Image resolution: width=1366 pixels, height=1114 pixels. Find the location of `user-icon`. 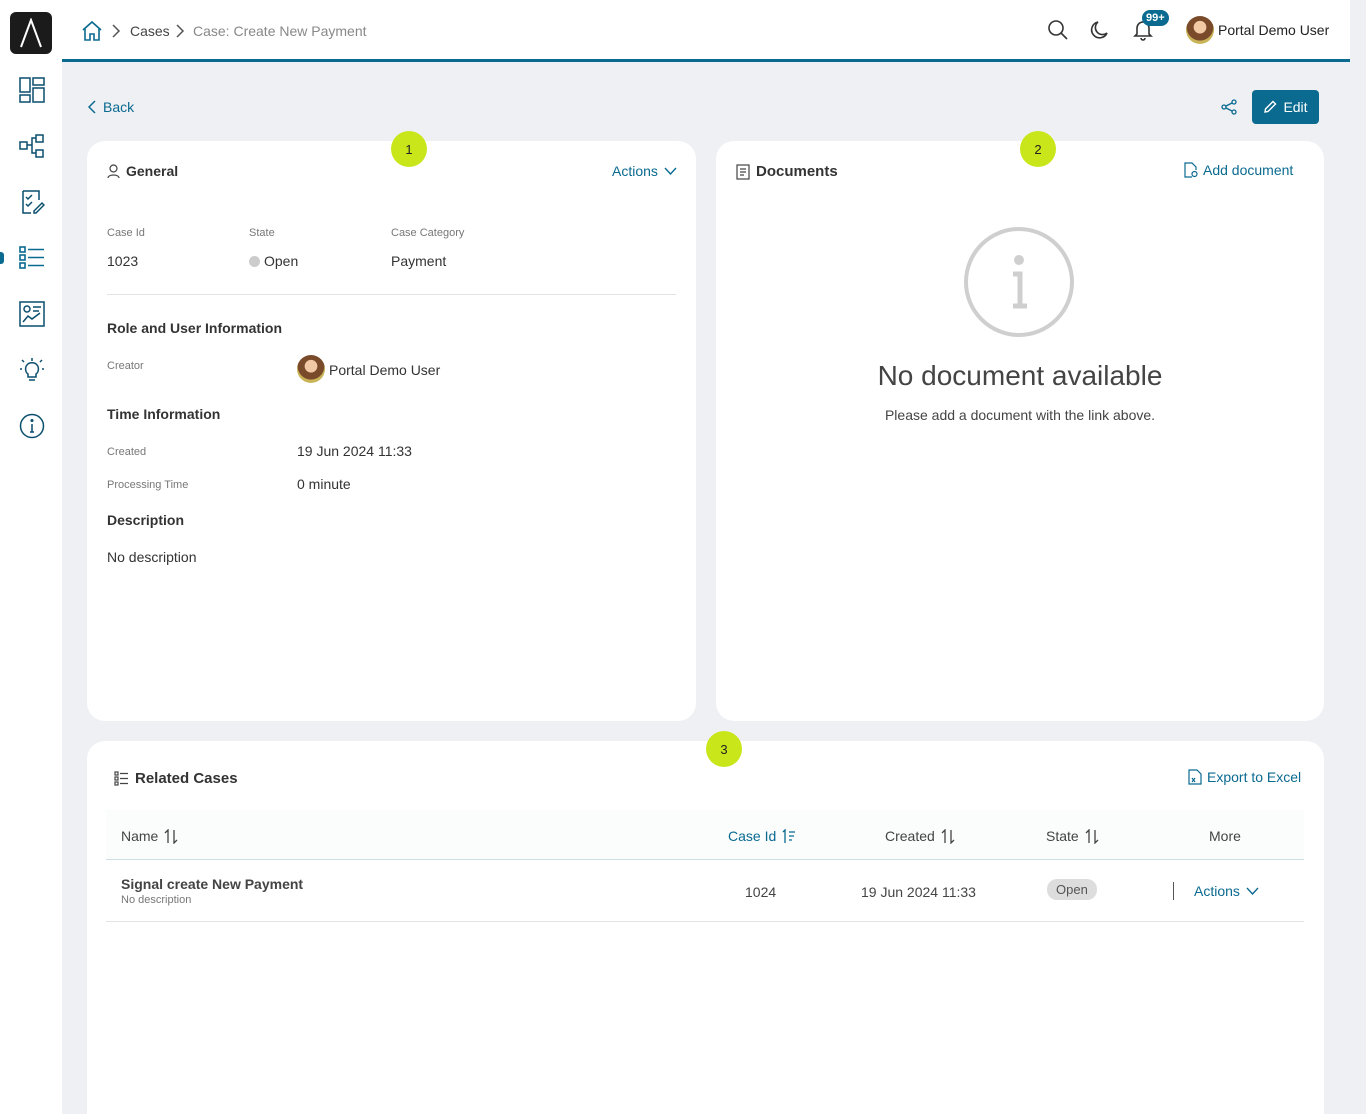

user-icon is located at coordinates (113, 170).